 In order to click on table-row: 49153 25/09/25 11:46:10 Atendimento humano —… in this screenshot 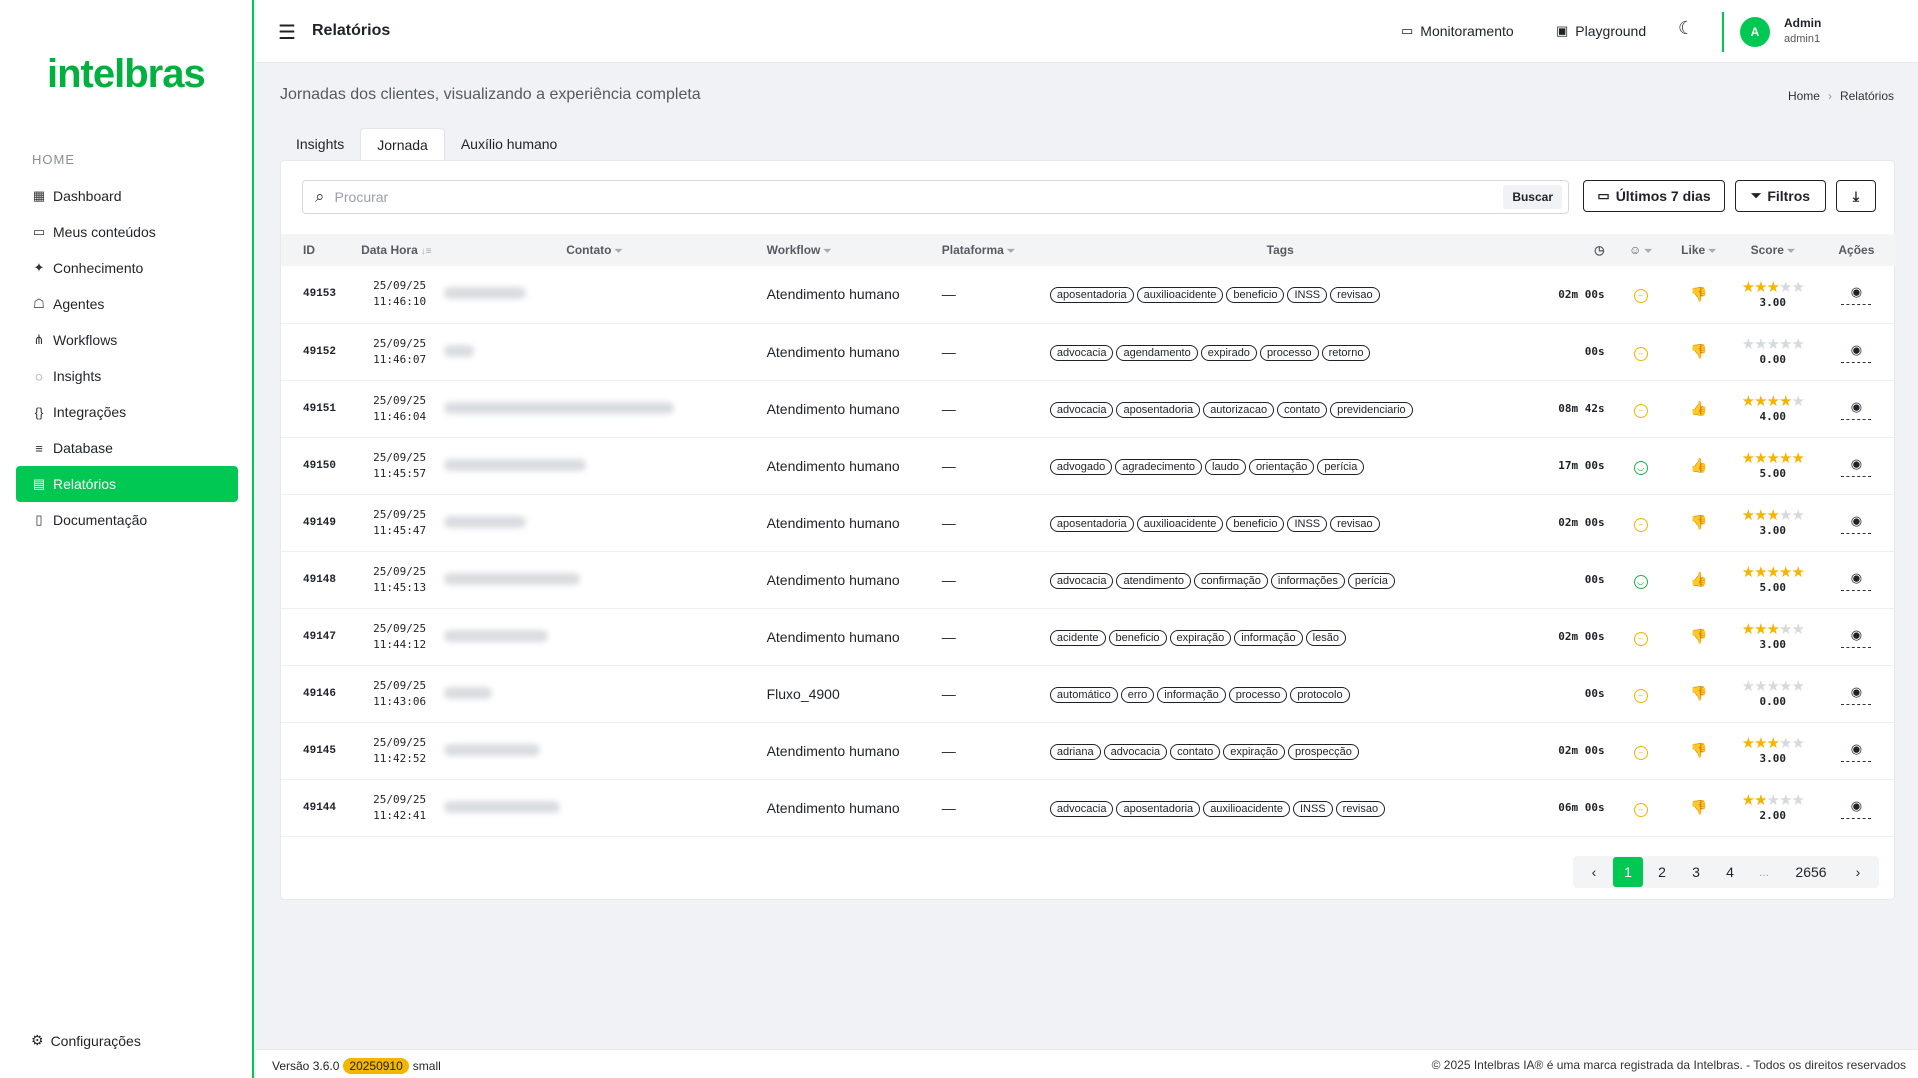, I will do `click(1088, 294)`.